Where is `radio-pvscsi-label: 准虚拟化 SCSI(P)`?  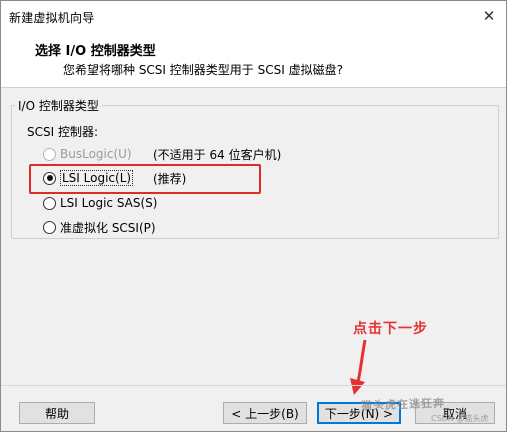 radio-pvscsi-label: 准虚拟化 SCSI(P) is located at coordinates (108, 227).